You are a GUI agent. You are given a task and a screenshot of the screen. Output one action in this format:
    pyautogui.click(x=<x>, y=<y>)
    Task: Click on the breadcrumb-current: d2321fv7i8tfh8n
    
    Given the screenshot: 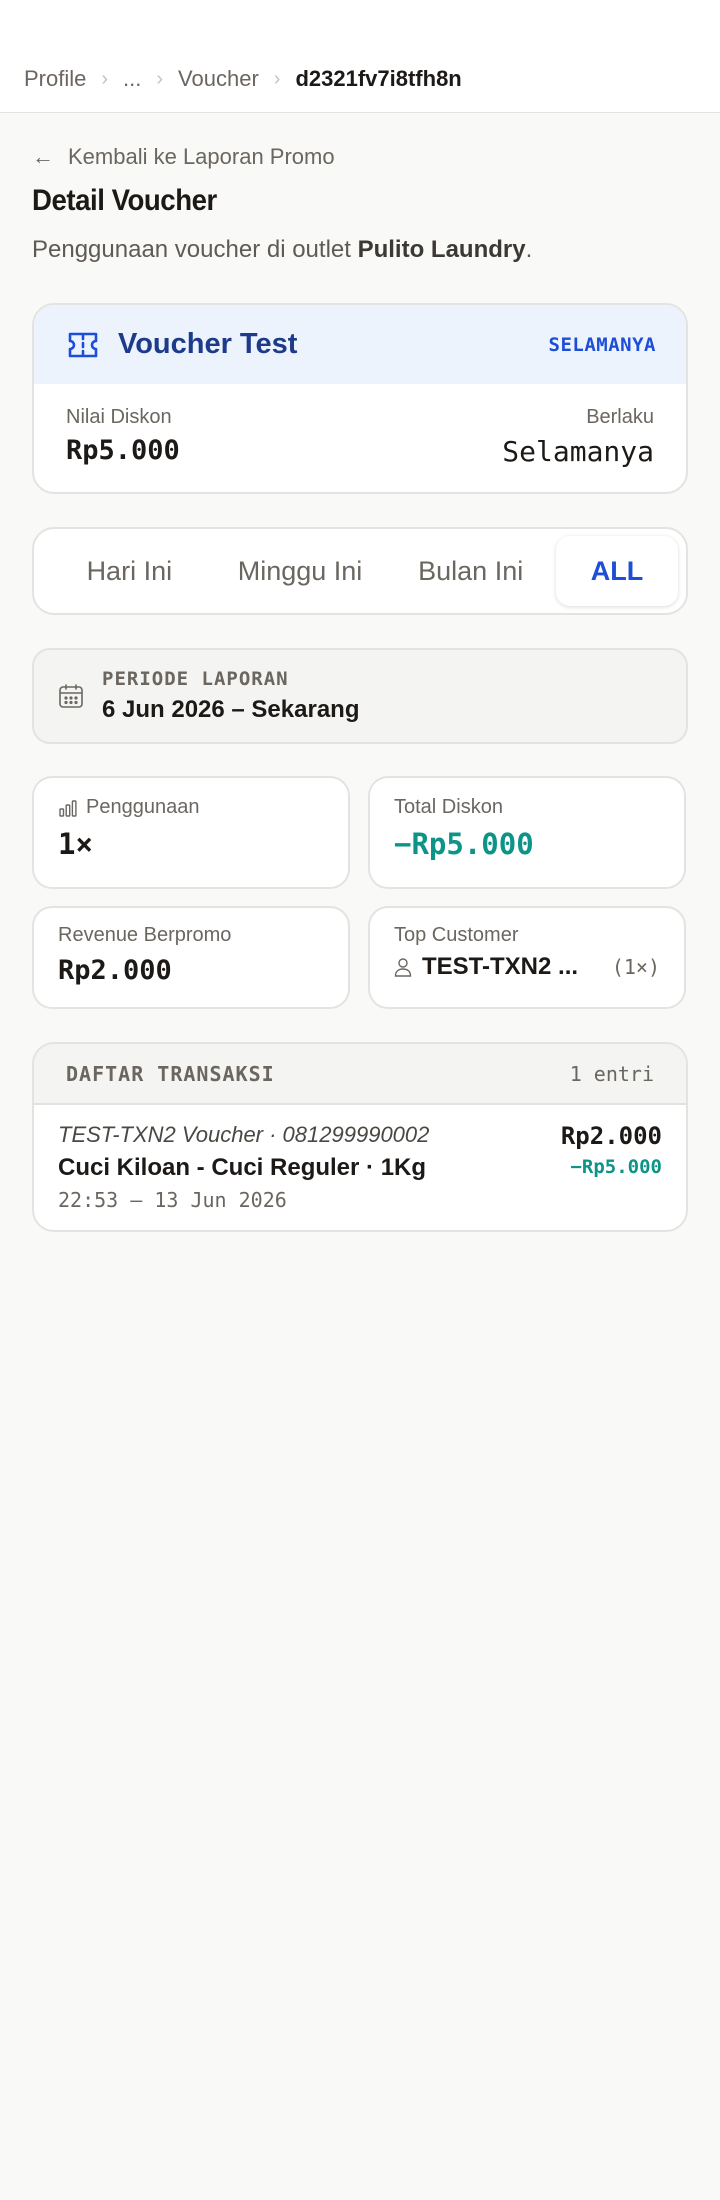 What is the action you would take?
    pyautogui.click(x=378, y=78)
    